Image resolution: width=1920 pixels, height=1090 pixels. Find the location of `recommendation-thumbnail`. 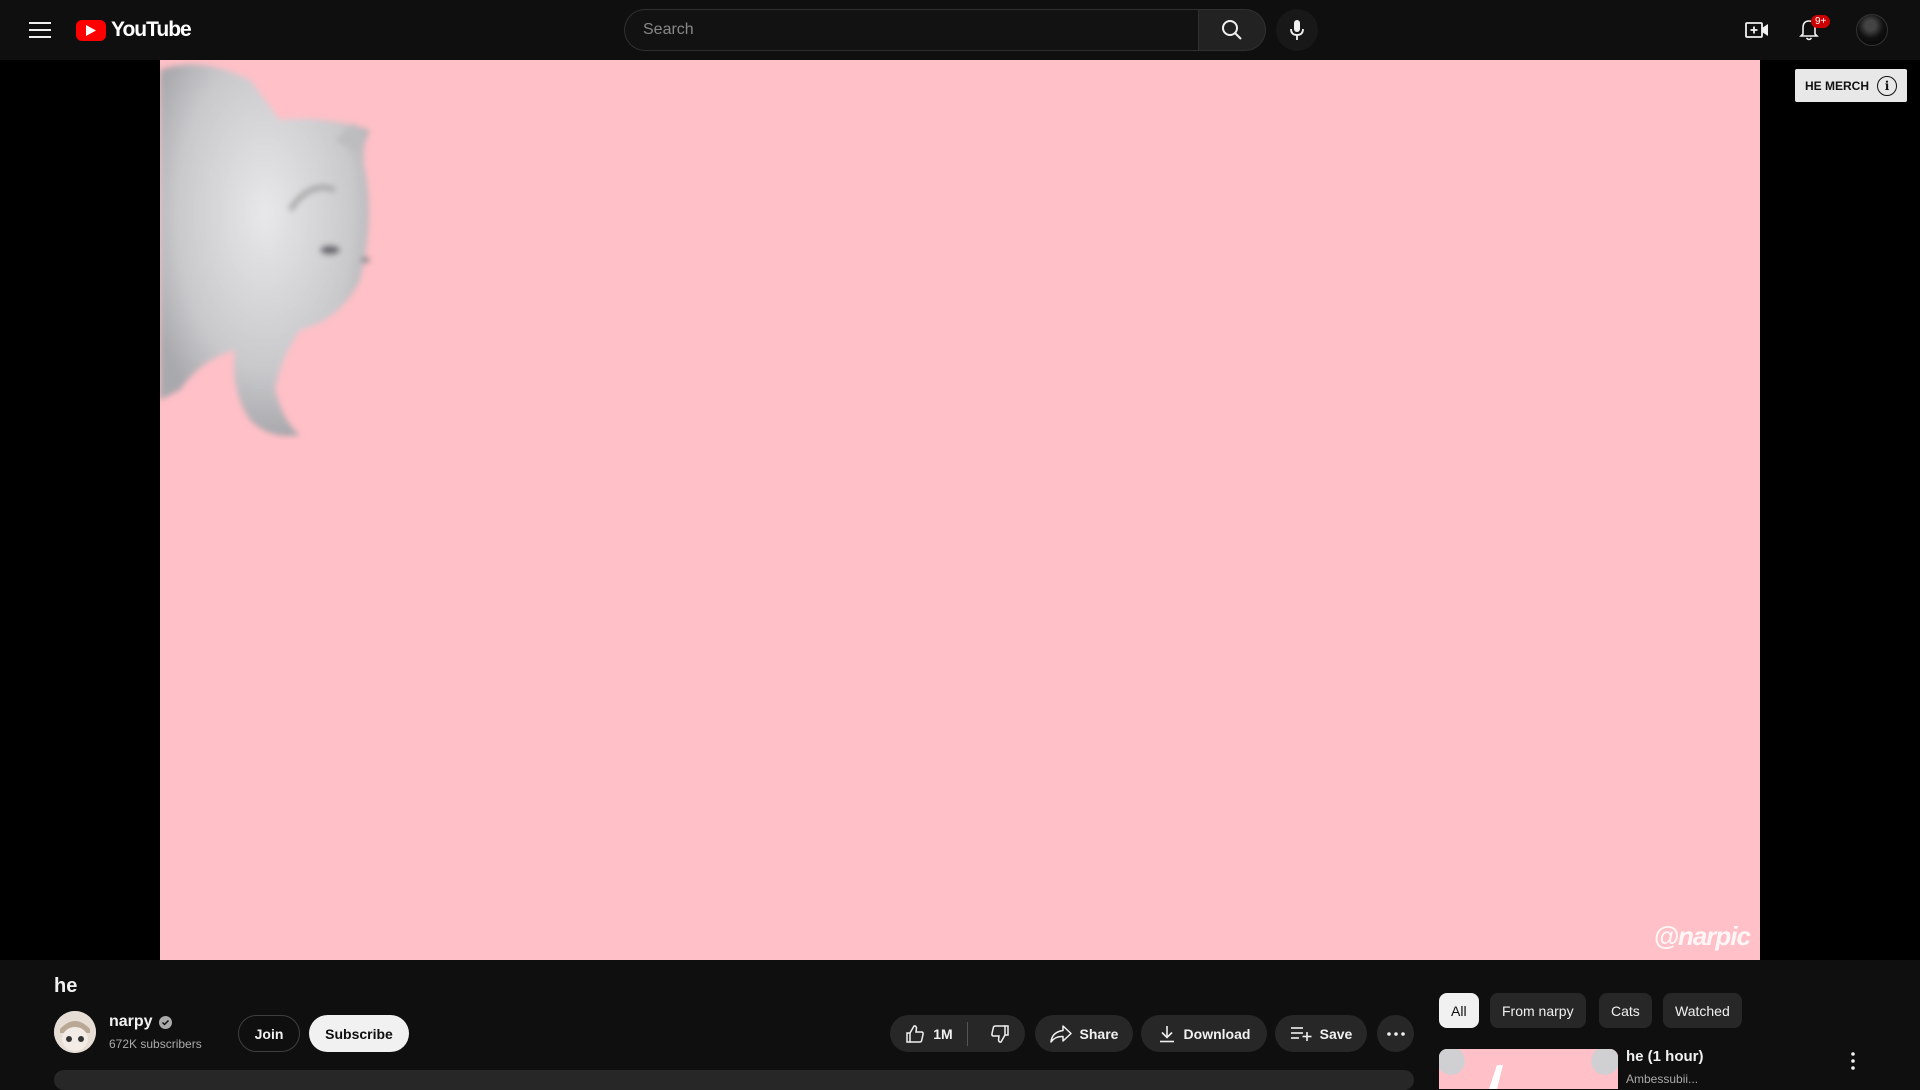

recommendation-thumbnail is located at coordinates (1528, 1069).